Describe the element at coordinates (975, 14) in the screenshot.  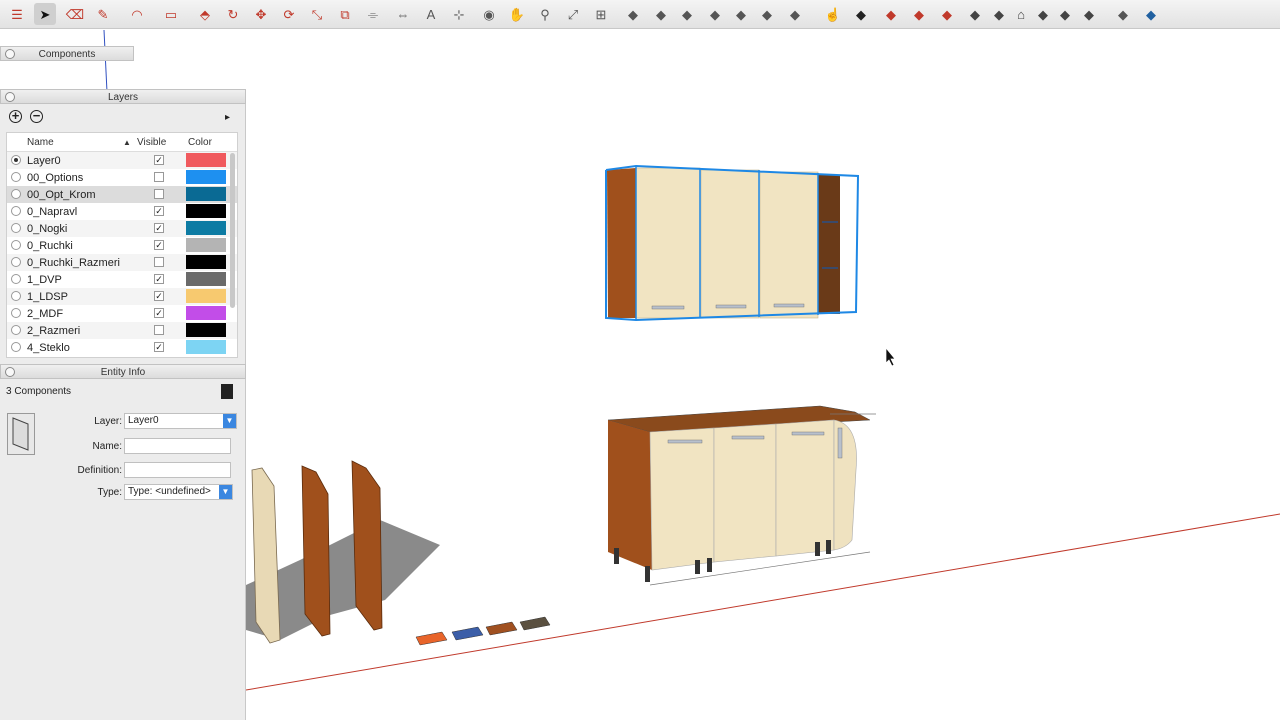
I see `style-1-tool-button: ◆` at that location.